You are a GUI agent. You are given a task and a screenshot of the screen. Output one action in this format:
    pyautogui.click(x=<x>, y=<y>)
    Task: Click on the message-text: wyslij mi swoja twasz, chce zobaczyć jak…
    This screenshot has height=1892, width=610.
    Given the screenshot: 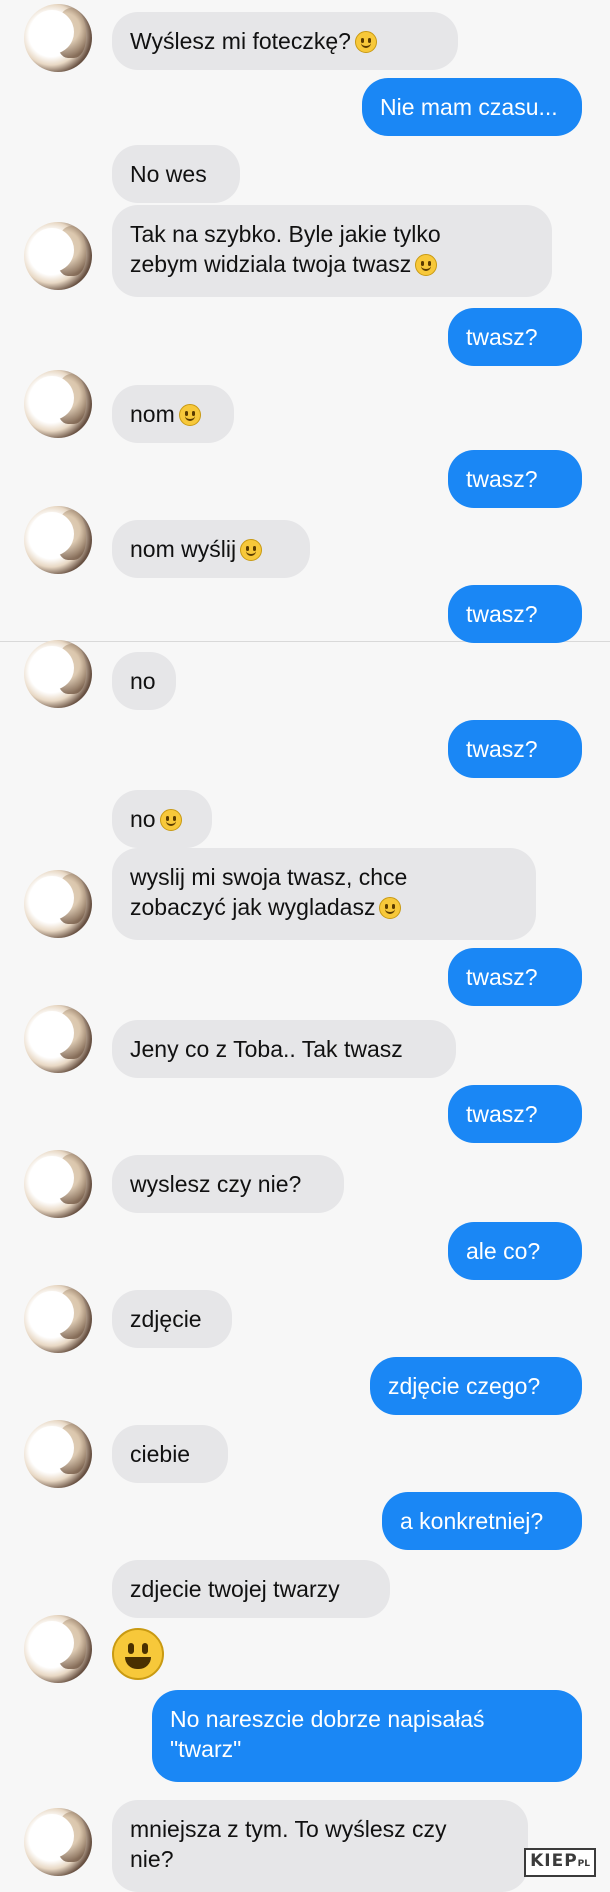 What is the action you would take?
    pyautogui.click(x=269, y=892)
    